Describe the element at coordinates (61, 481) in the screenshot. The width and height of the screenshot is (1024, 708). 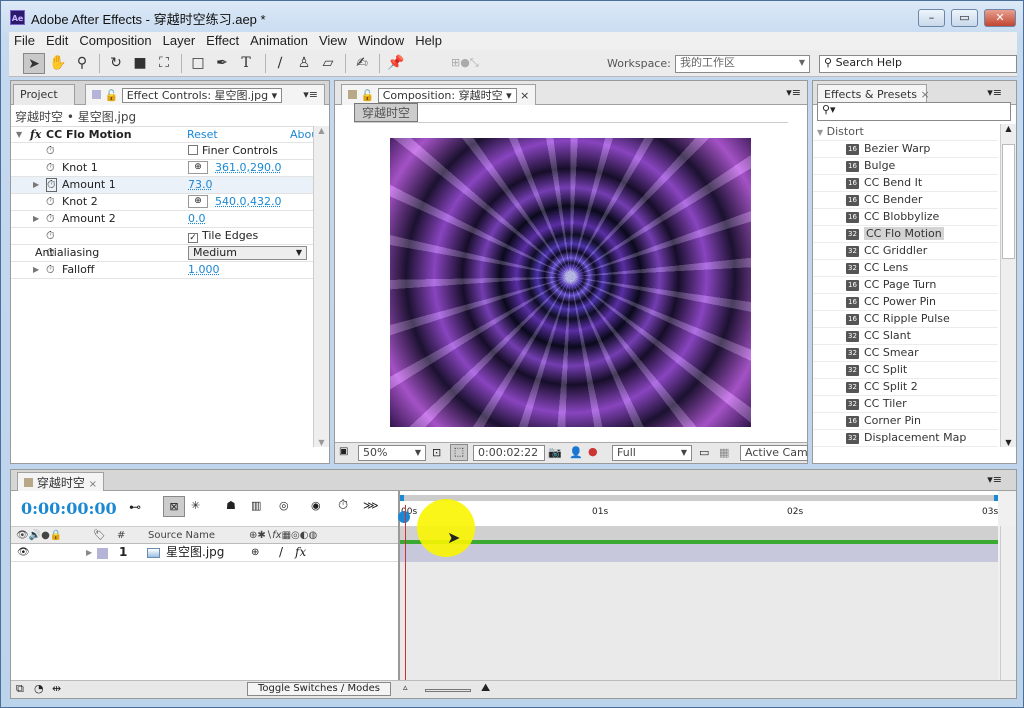
I see `tab-timeline: 穿越时空 ×` at that location.